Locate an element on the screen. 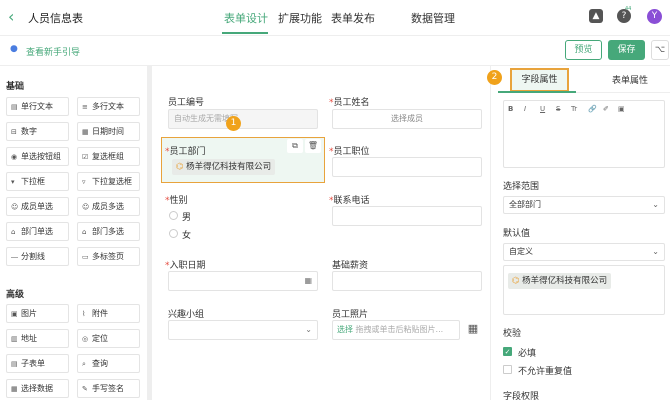 Image resolution: width=670 pixels, height=402 pixels. description-editor is located at coordinates (584, 134).